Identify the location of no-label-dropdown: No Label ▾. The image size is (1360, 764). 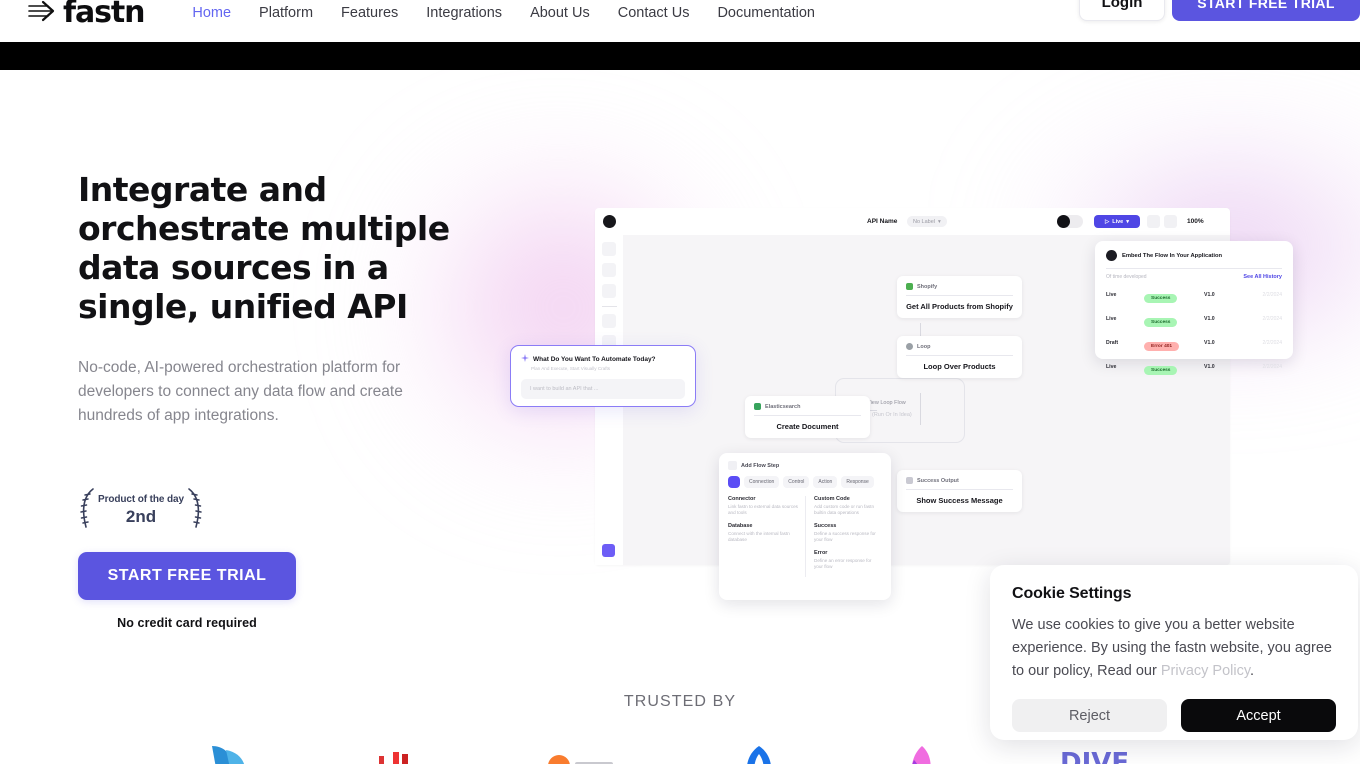
(927, 221).